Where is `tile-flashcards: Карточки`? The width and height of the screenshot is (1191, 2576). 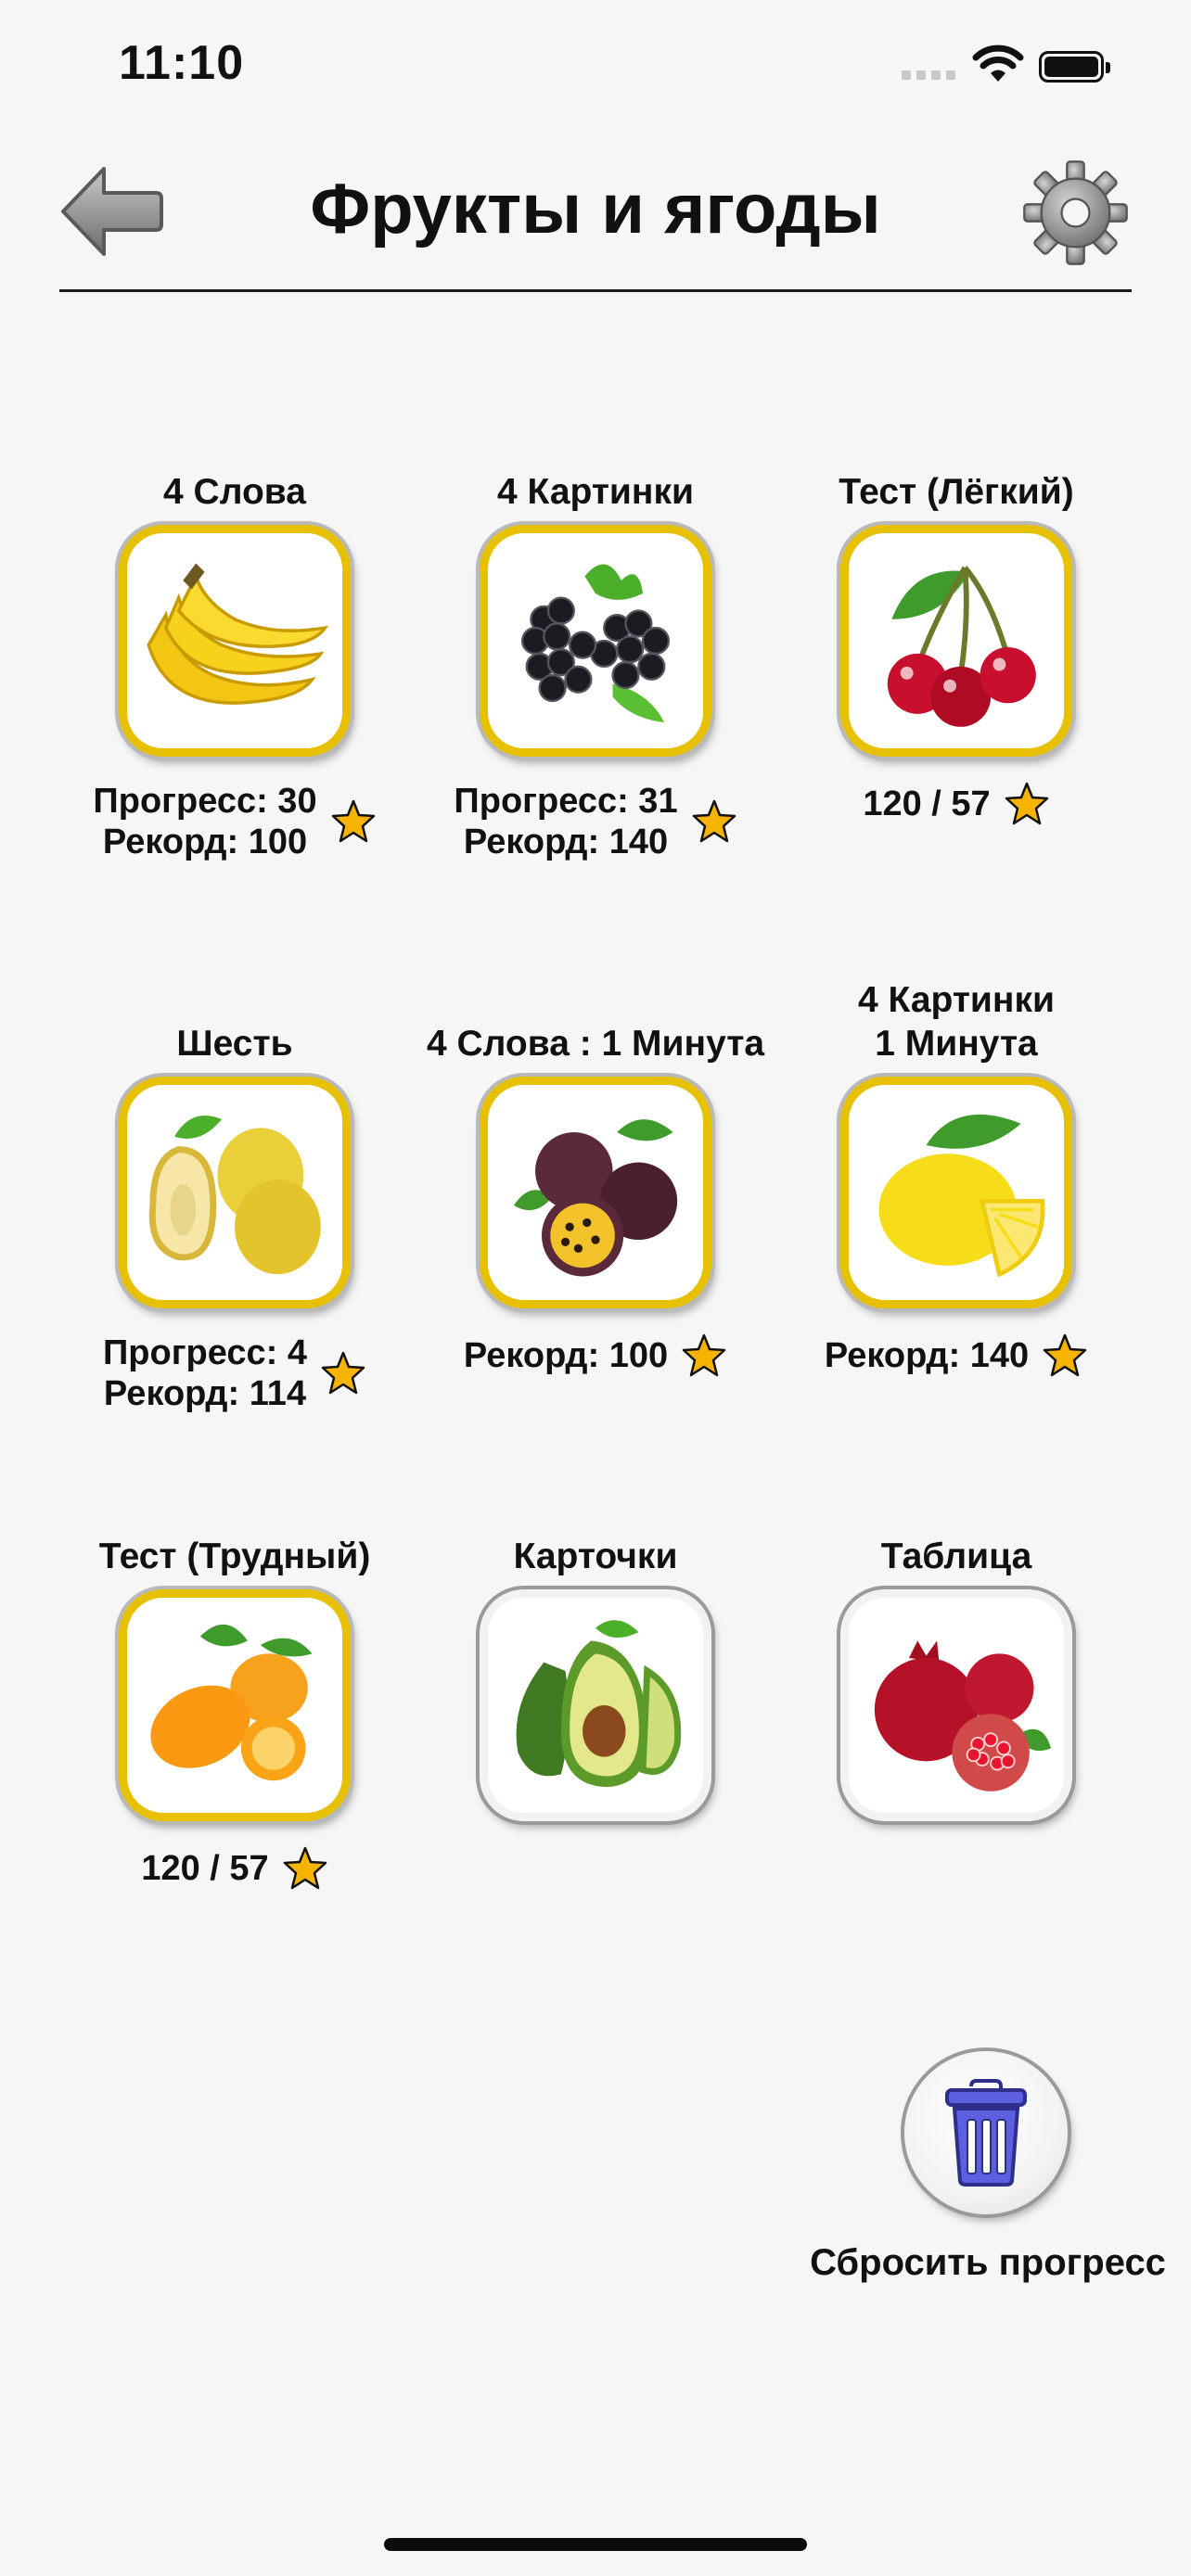 tile-flashcards: Карточки is located at coordinates (595, 1656).